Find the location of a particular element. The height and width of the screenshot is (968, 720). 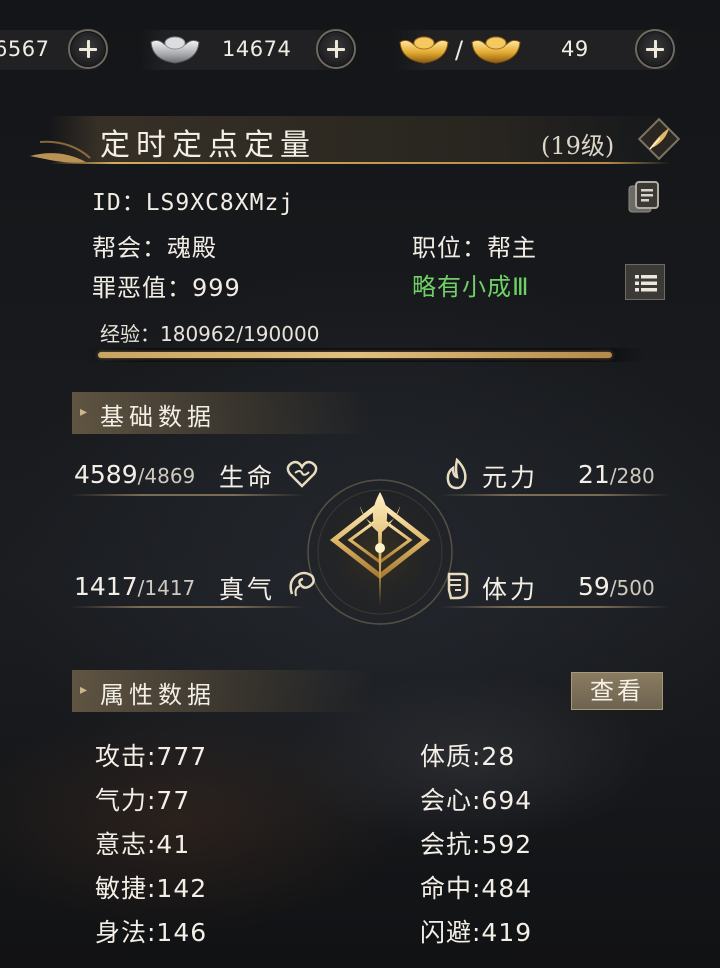

attr-will: 意志:41 is located at coordinates (143, 844).